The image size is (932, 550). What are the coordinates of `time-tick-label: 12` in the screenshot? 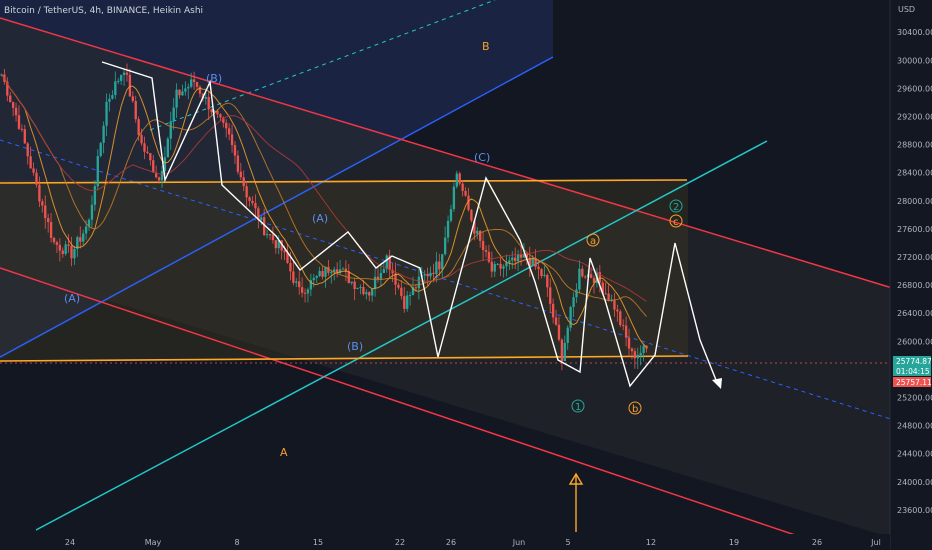 It's located at (651, 542).